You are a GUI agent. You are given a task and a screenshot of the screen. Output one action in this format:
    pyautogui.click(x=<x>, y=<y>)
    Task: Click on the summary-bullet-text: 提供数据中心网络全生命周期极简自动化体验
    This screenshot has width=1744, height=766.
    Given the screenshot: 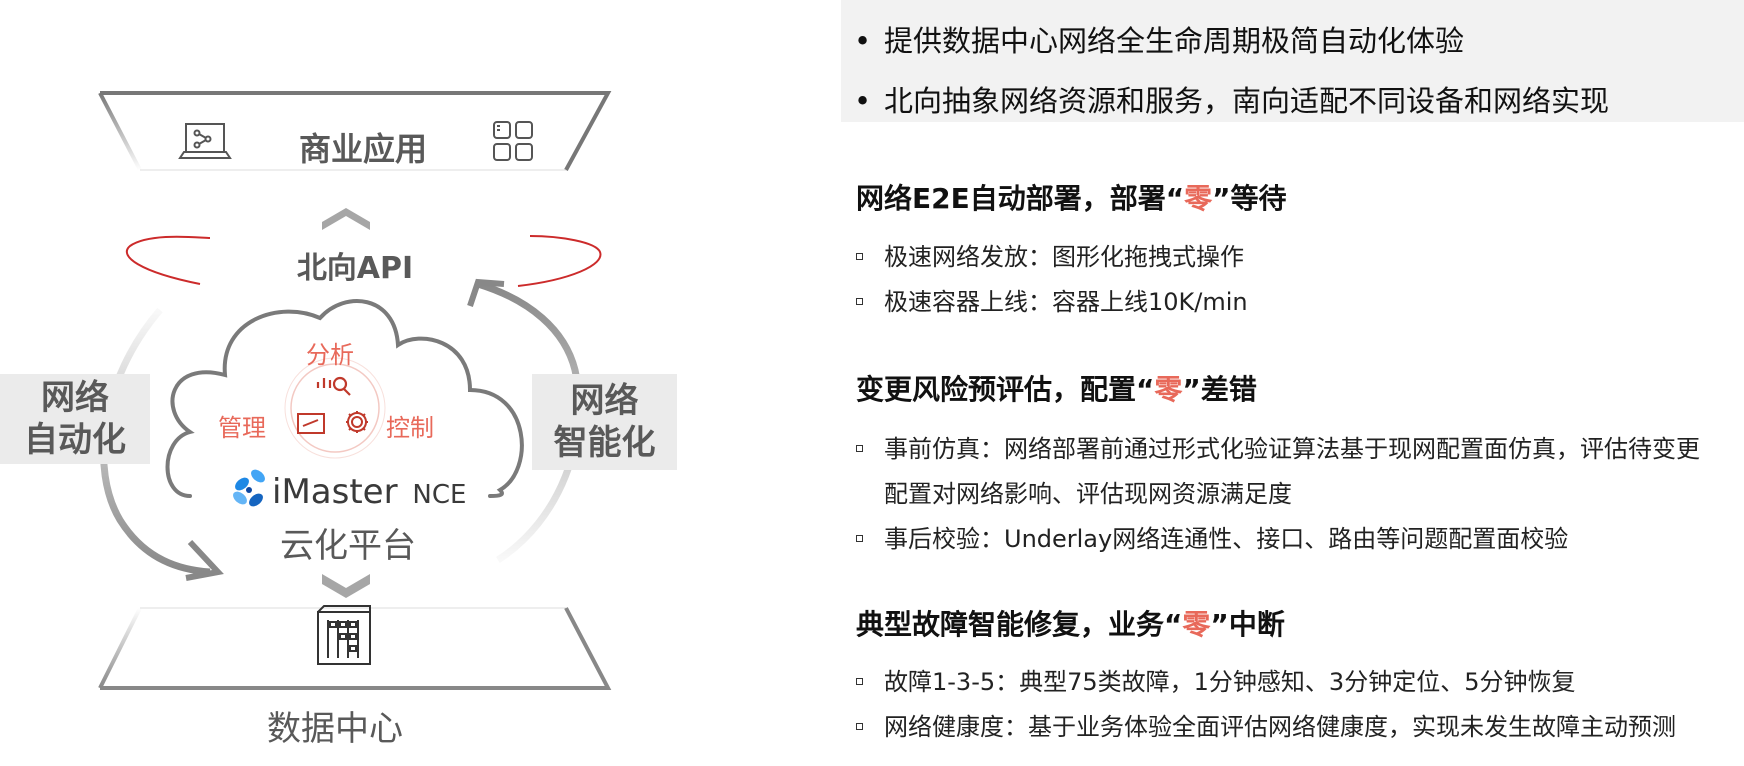 What is the action you would take?
    pyautogui.click(x=1174, y=41)
    